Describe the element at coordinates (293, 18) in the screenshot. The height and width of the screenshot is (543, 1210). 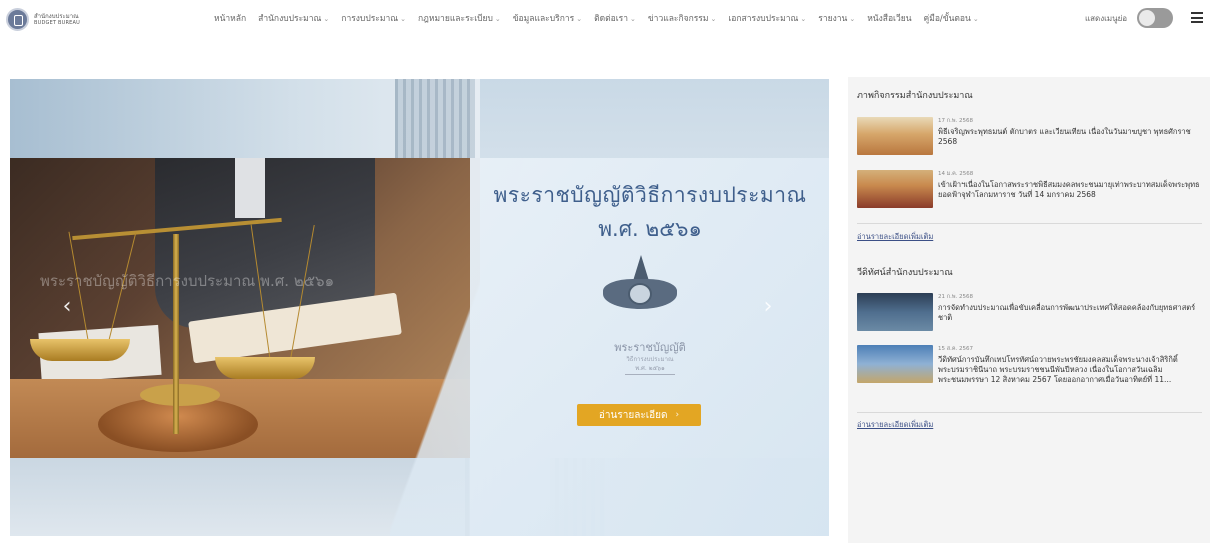
I see `nav-item-bureau: สำนักงบประมาณ ⌄` at that location.